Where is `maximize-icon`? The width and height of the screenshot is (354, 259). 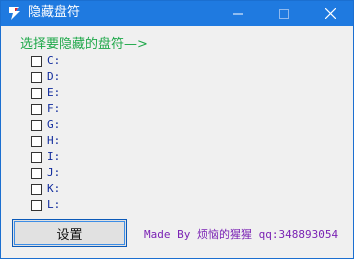 maximize-icon is located at coordinates (284, 13).